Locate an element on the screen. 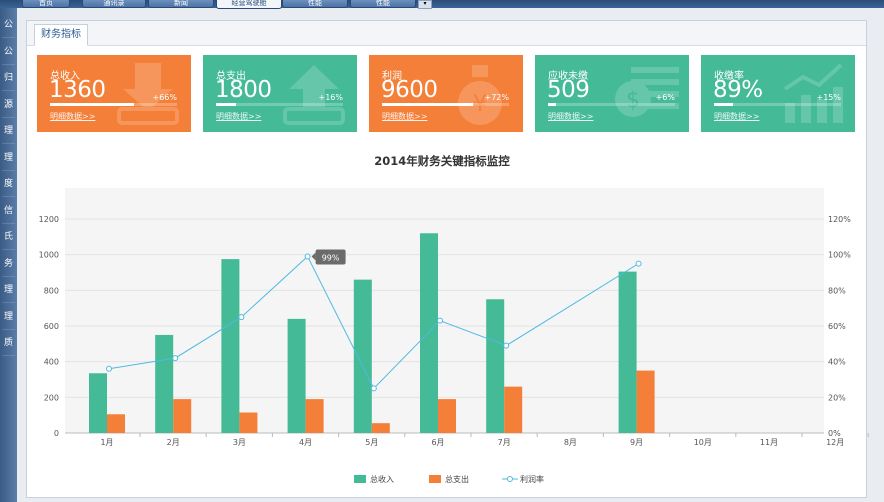 This screenshot has width=884, height=502. legend-label: 总收入 is located at coordinates (382, 479).